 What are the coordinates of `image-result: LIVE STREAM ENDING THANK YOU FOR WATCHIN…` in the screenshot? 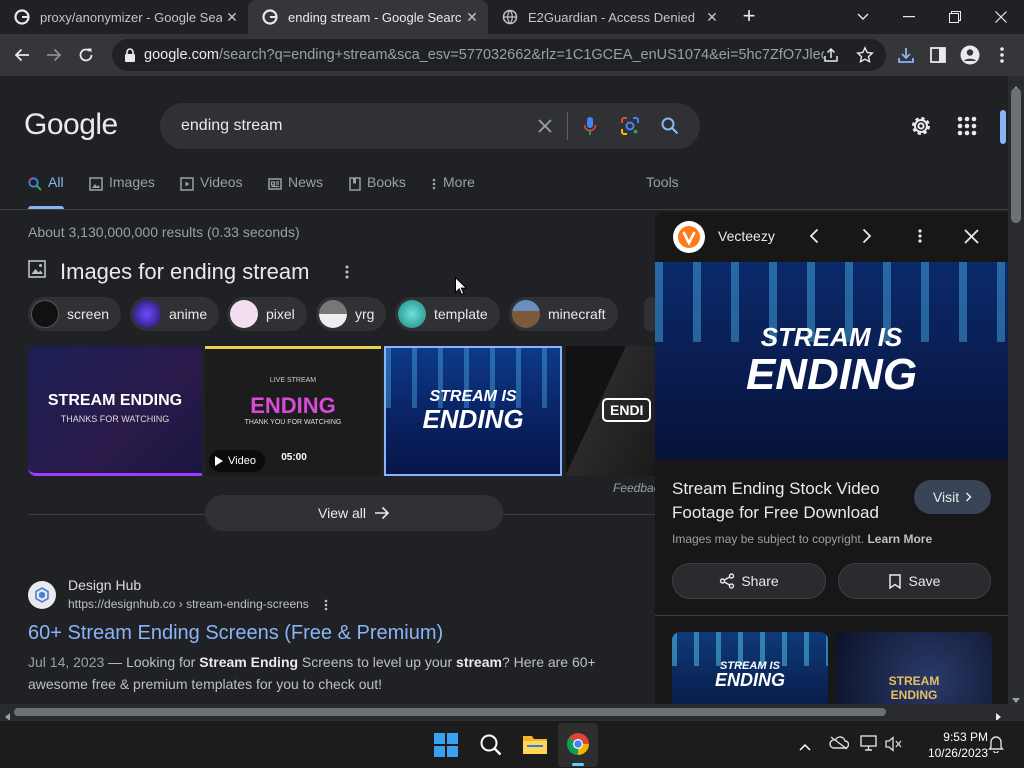 It's located at (293, 411).